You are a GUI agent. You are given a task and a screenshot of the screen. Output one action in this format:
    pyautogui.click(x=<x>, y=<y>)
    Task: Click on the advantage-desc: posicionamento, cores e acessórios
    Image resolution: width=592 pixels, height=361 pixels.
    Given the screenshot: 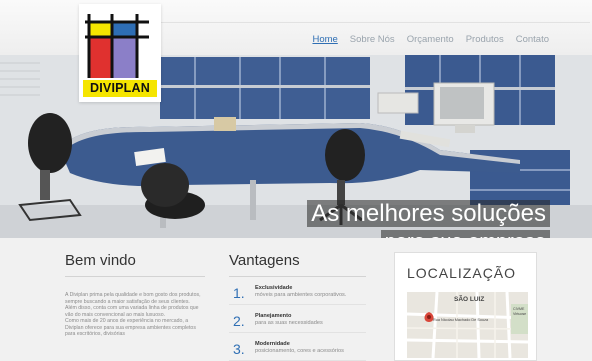 What is the action you would take?
    pyautogui.click(x=299, y=351)
    